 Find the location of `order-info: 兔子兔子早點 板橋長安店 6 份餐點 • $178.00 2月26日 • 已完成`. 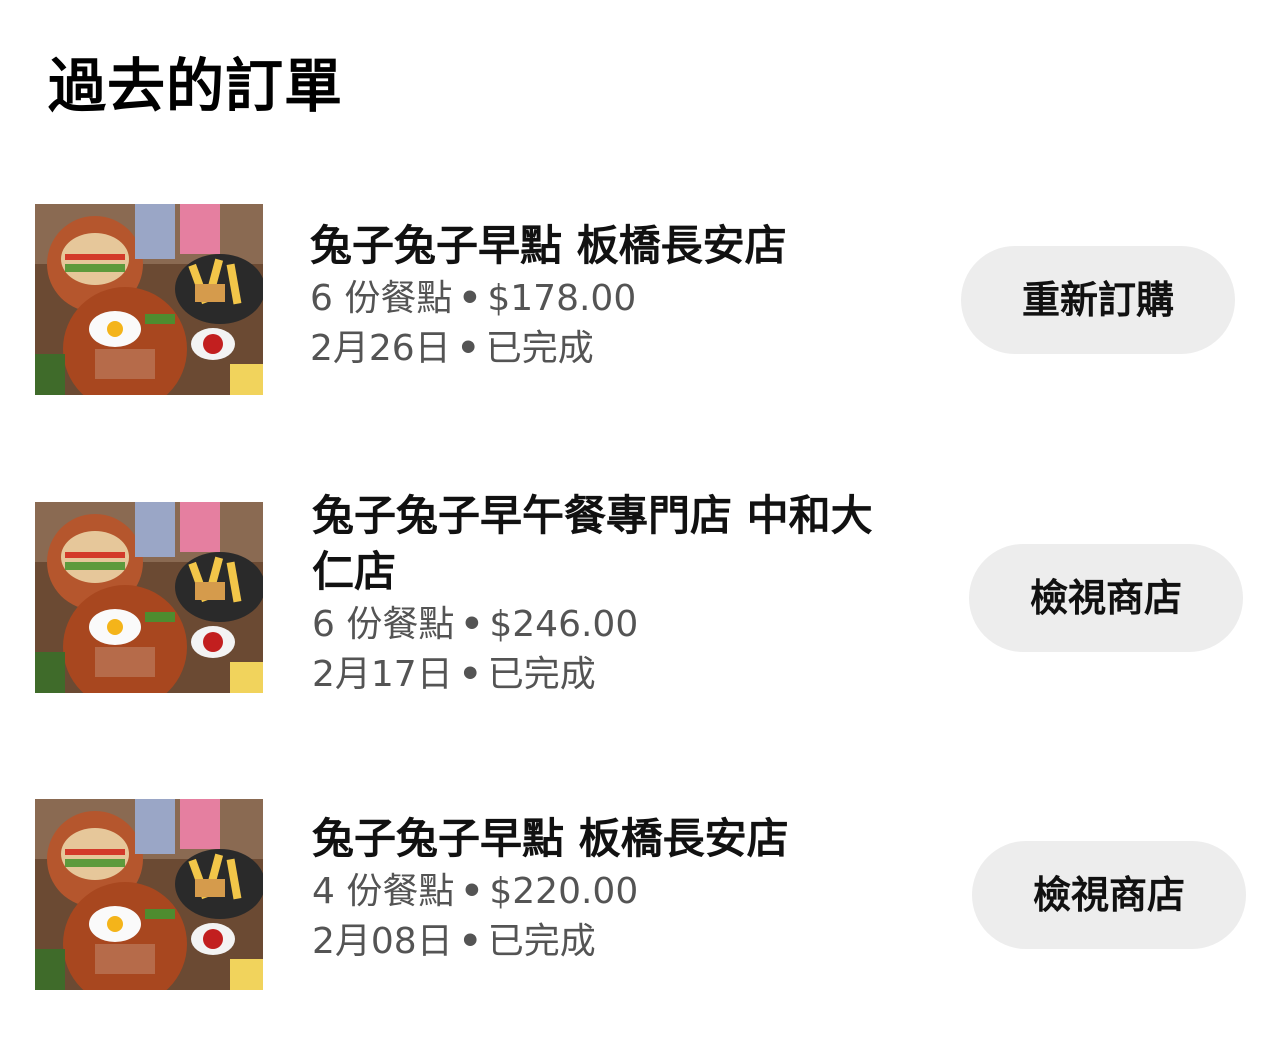

order-info: 兔子兔子早點 板橋長安店 6 份餐點 • $178.00 2月26日 • 已完成 is located at coordinates (610, 296).